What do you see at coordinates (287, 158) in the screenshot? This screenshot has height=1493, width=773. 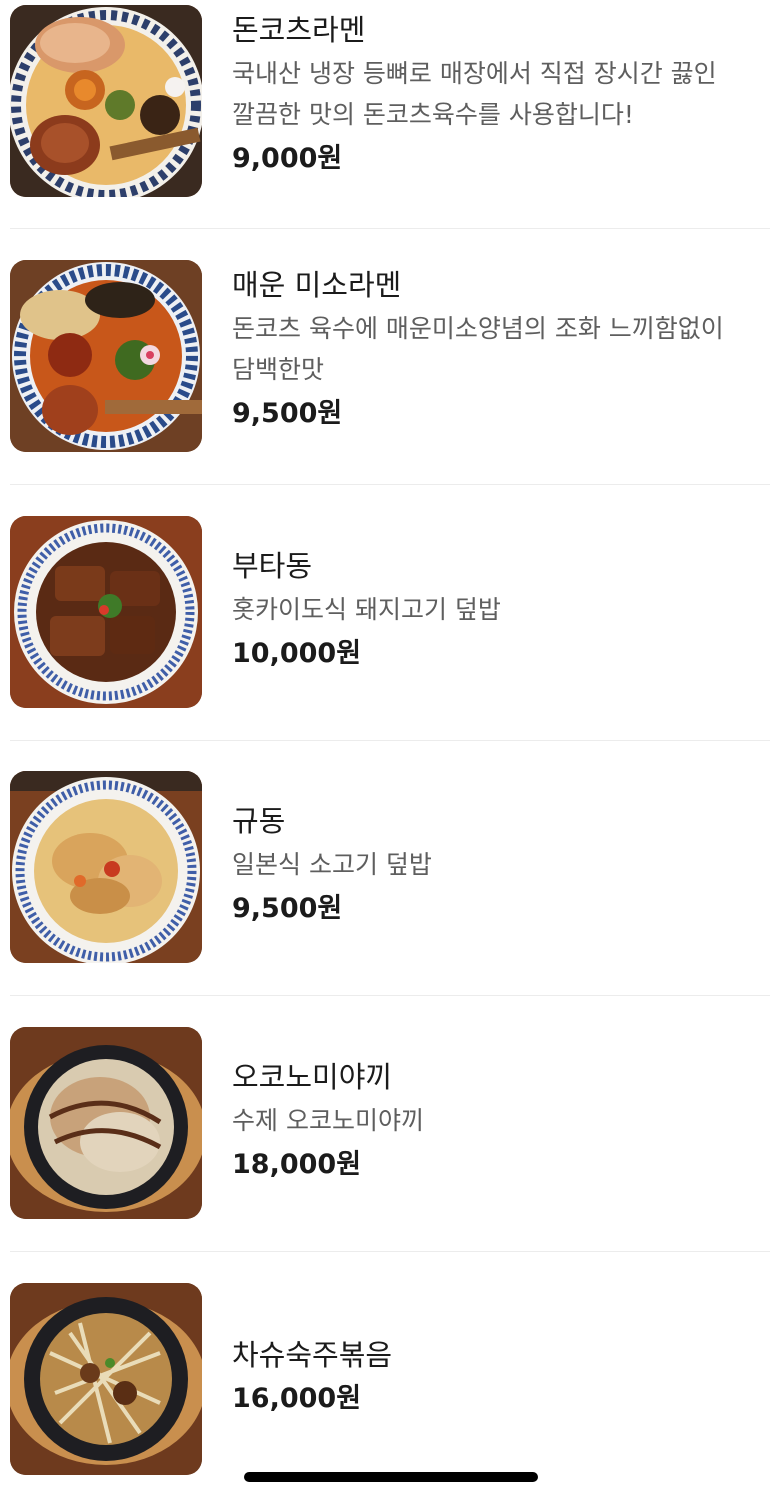 I see `menu-item-price: 9,000원` at bounding box center [287, 158].